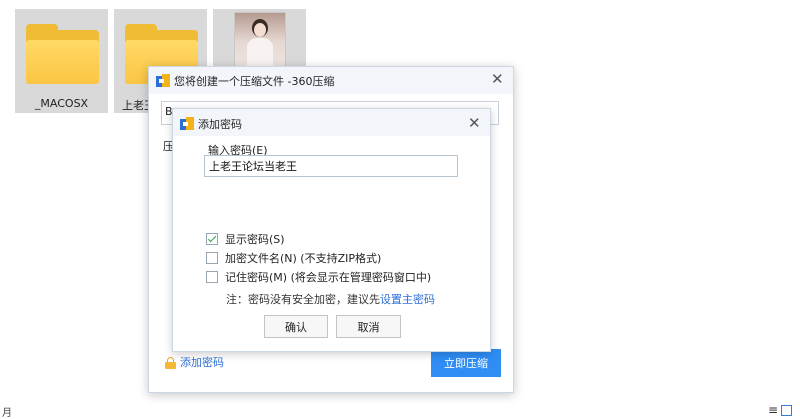 The height and width of the screenshot is (419, 800). Describe the element at coordinates (202, 362) in the screenshot. I see `add-password-label: 添加密码` at that location.